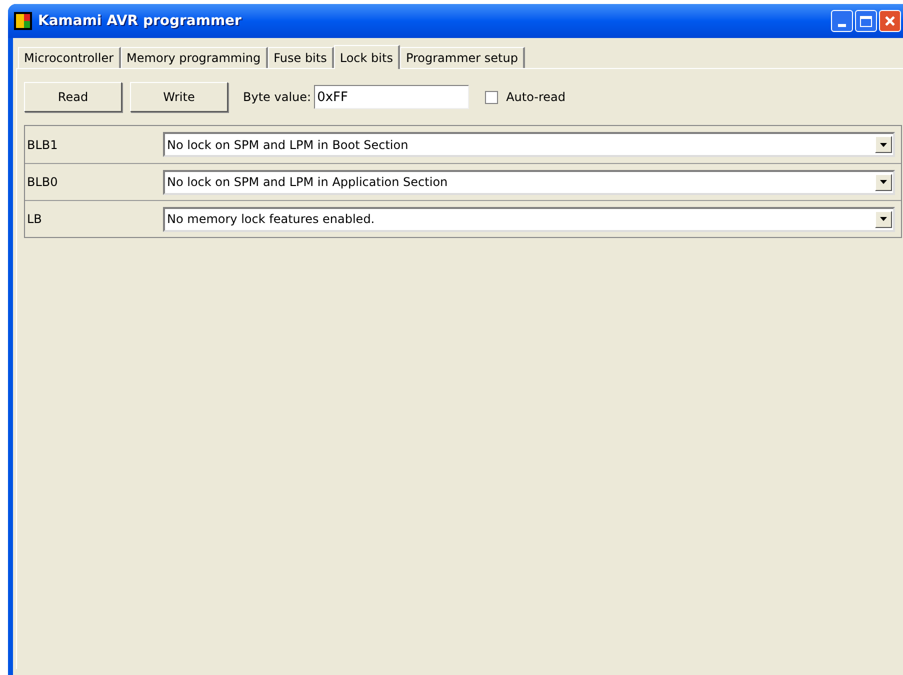  What do you see at coordinates (529, 219) in the screenshot?
I see `lock-bit-dropdown: No memory lock features enabled.` at bounding box center [529, 219].